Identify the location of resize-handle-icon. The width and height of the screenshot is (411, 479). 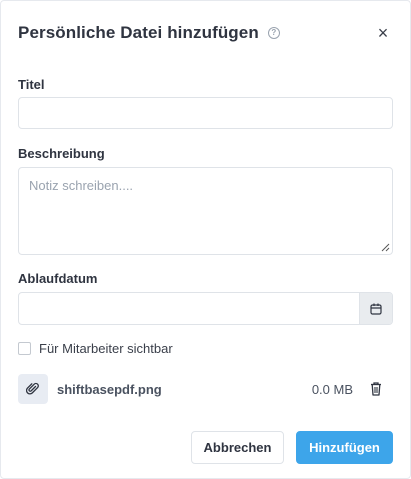
(385, 247).